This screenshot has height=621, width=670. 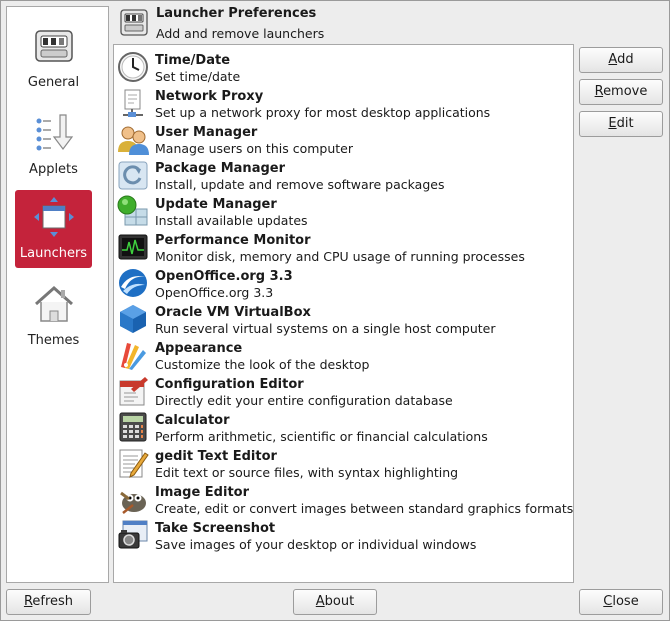 What do you see at coordinates (621, 92) in the screenshot?
I see `remove-button: Remove` at bounding box center [621, 92].